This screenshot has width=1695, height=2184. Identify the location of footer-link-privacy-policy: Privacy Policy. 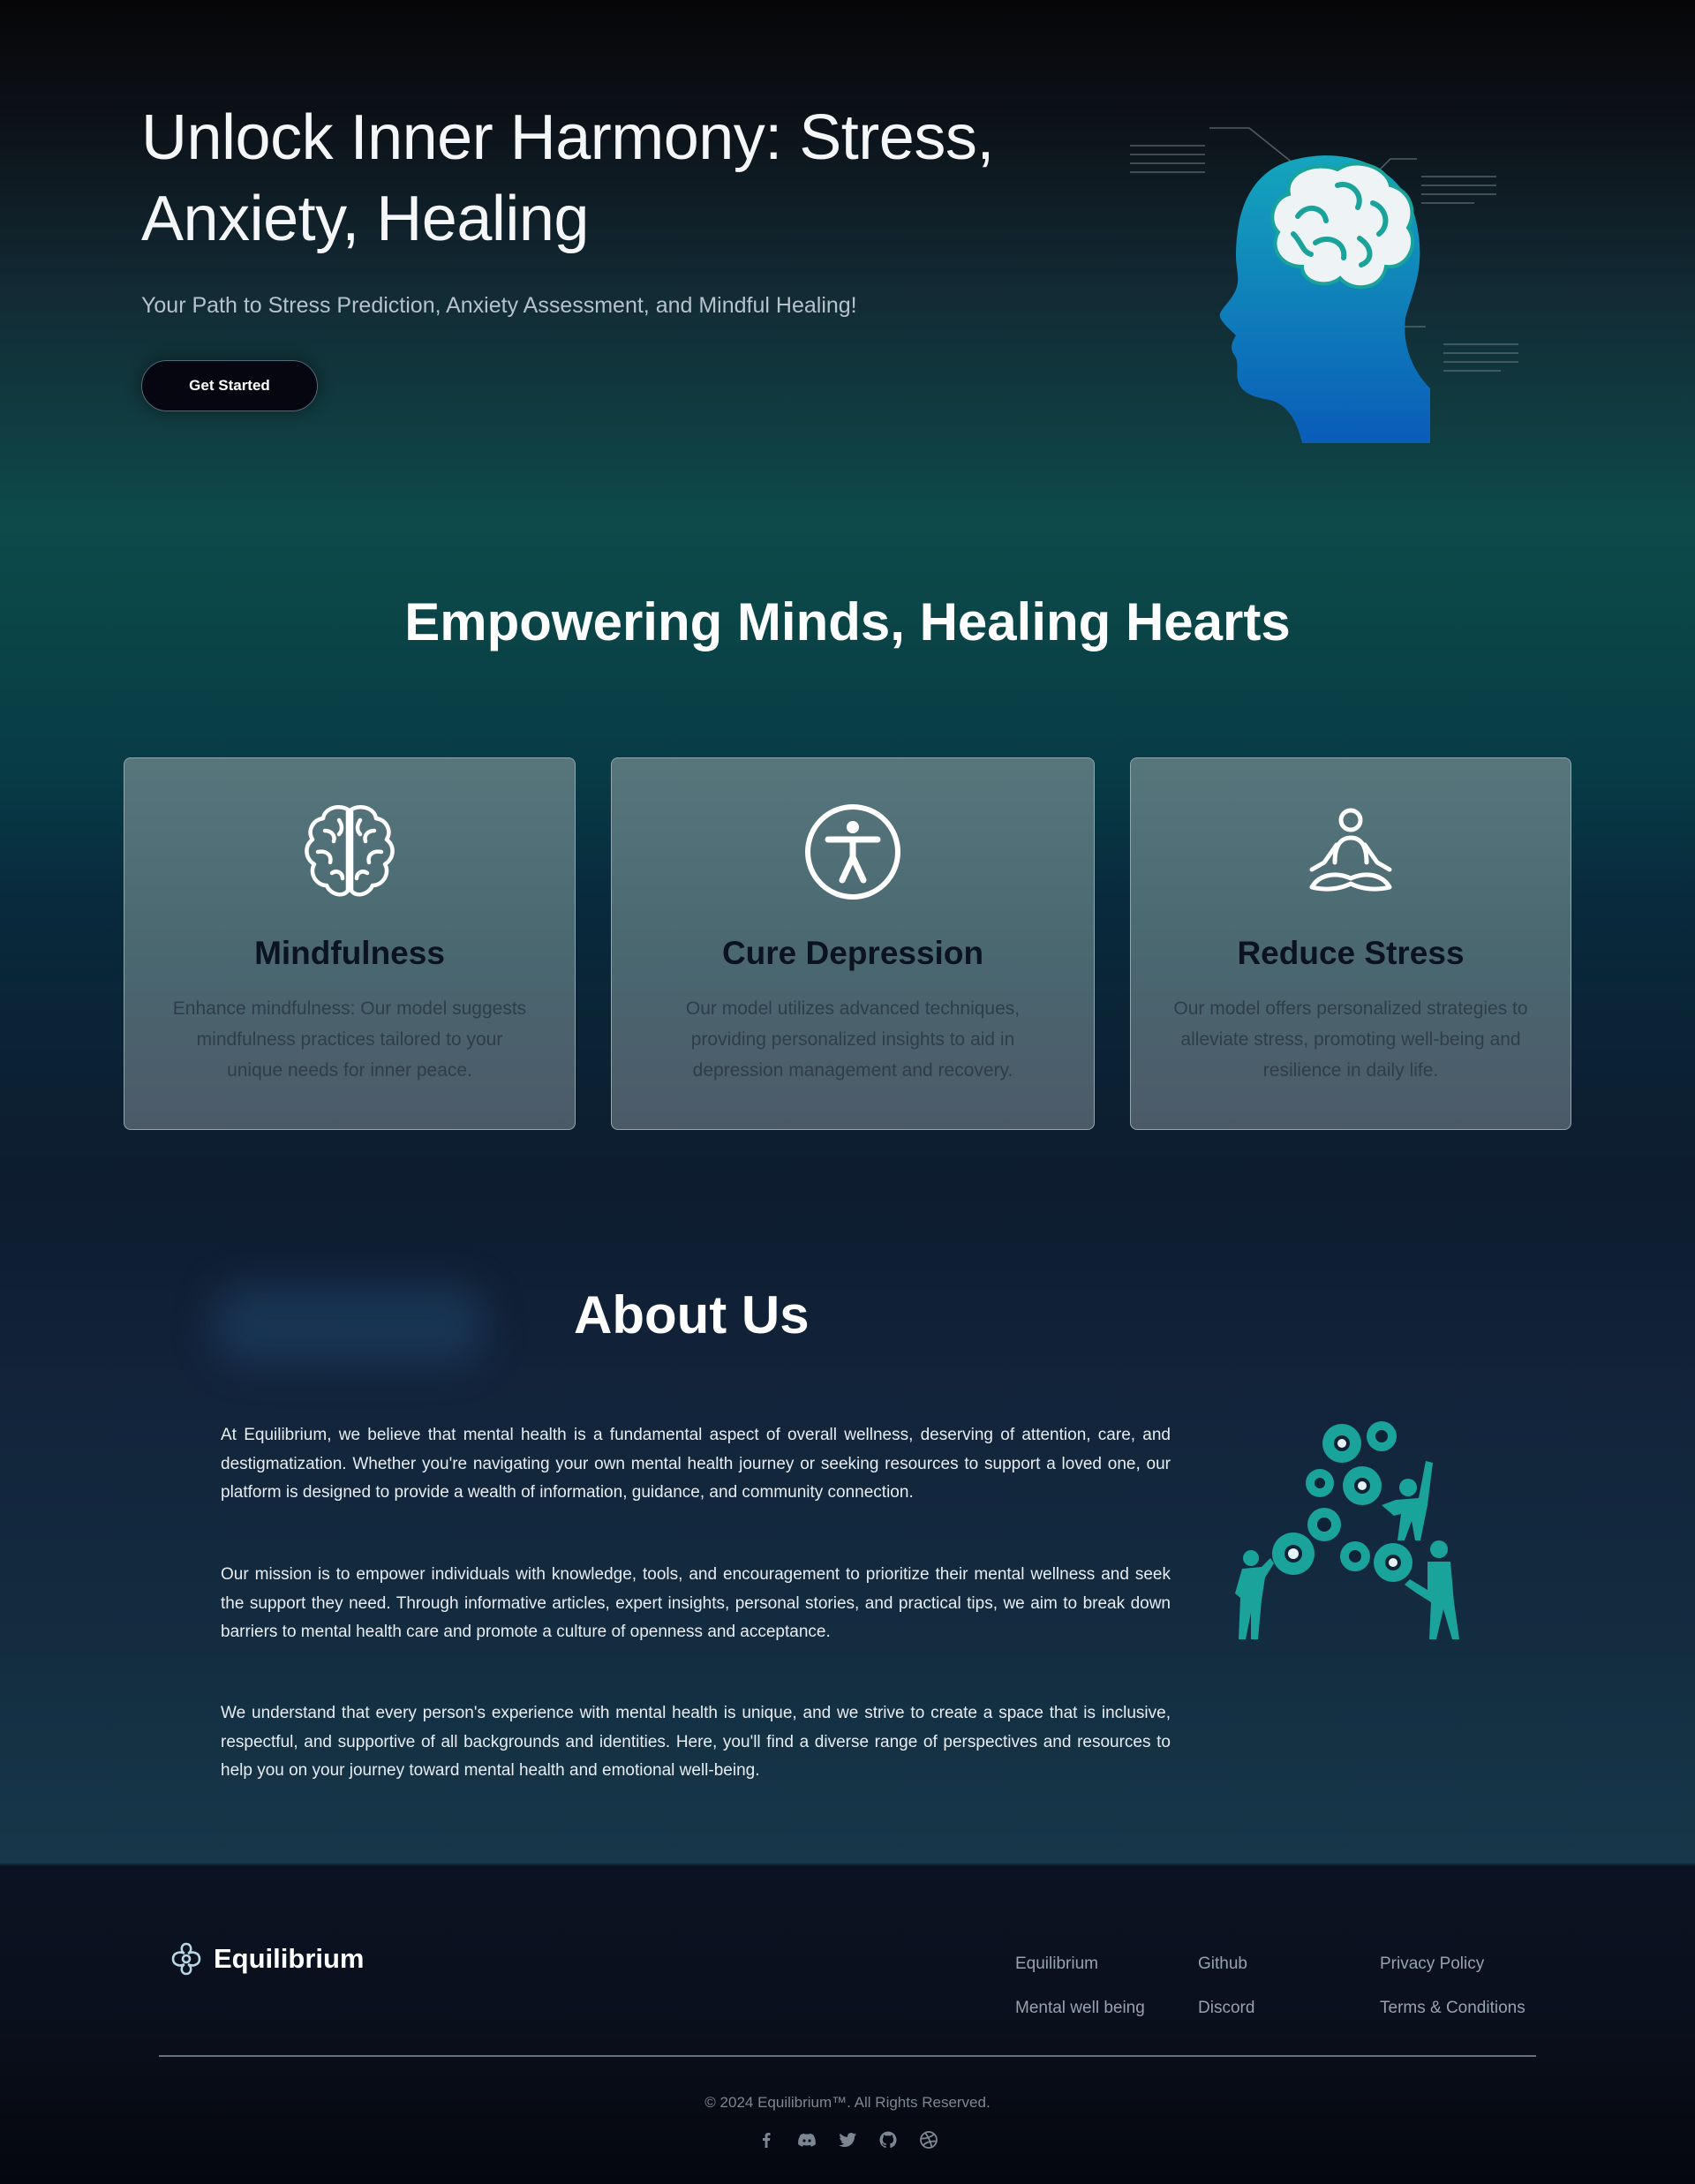
(1432, 1964).